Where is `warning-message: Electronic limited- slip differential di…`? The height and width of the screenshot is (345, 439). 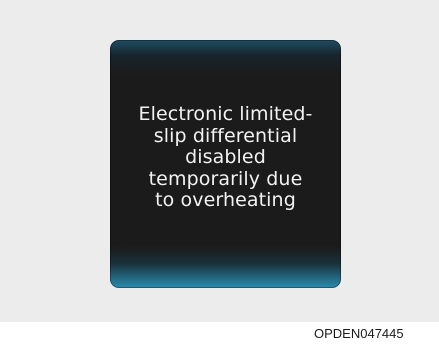 warning-message: Electronic limited- slip differential di… is located at coordinates (225, 157).